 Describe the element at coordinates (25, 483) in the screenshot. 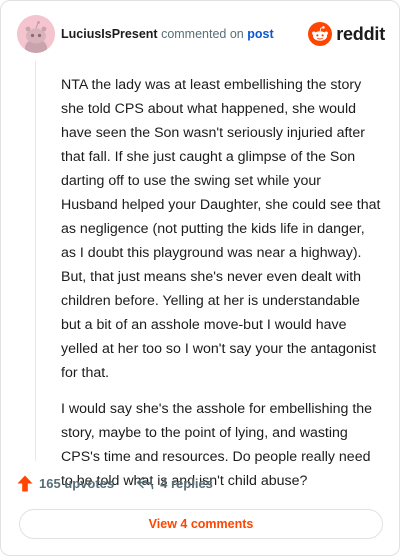

I see `upvote-arrow-icon` at that location.